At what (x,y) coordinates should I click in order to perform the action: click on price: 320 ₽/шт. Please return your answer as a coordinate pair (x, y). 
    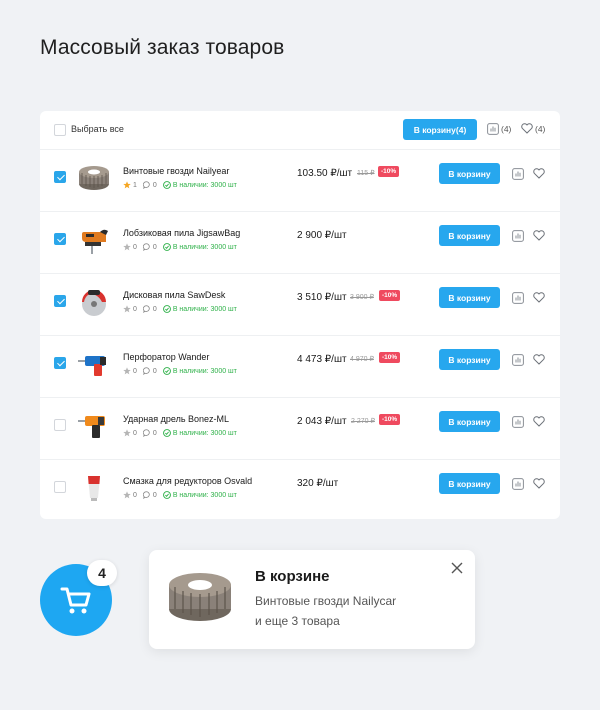
    Looking at the image, I should click on (318, 483).